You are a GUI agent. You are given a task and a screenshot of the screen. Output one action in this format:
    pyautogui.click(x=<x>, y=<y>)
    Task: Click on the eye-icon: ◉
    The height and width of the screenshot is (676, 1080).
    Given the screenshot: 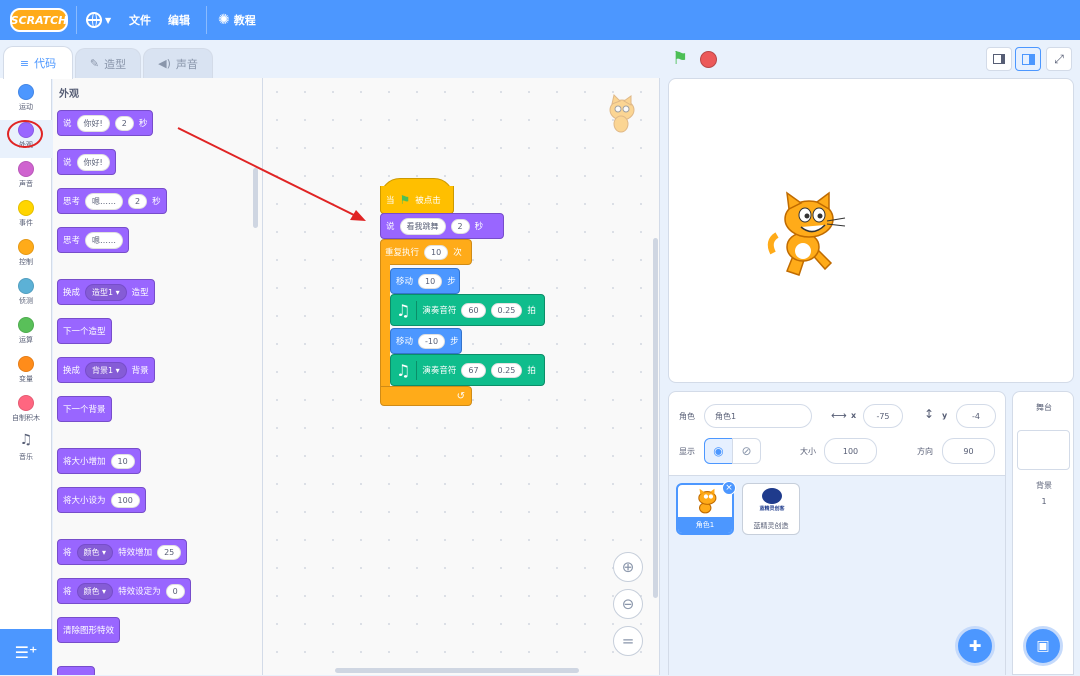 What is the action you would take?
    pyautogui.click(x=718, y=451)
    